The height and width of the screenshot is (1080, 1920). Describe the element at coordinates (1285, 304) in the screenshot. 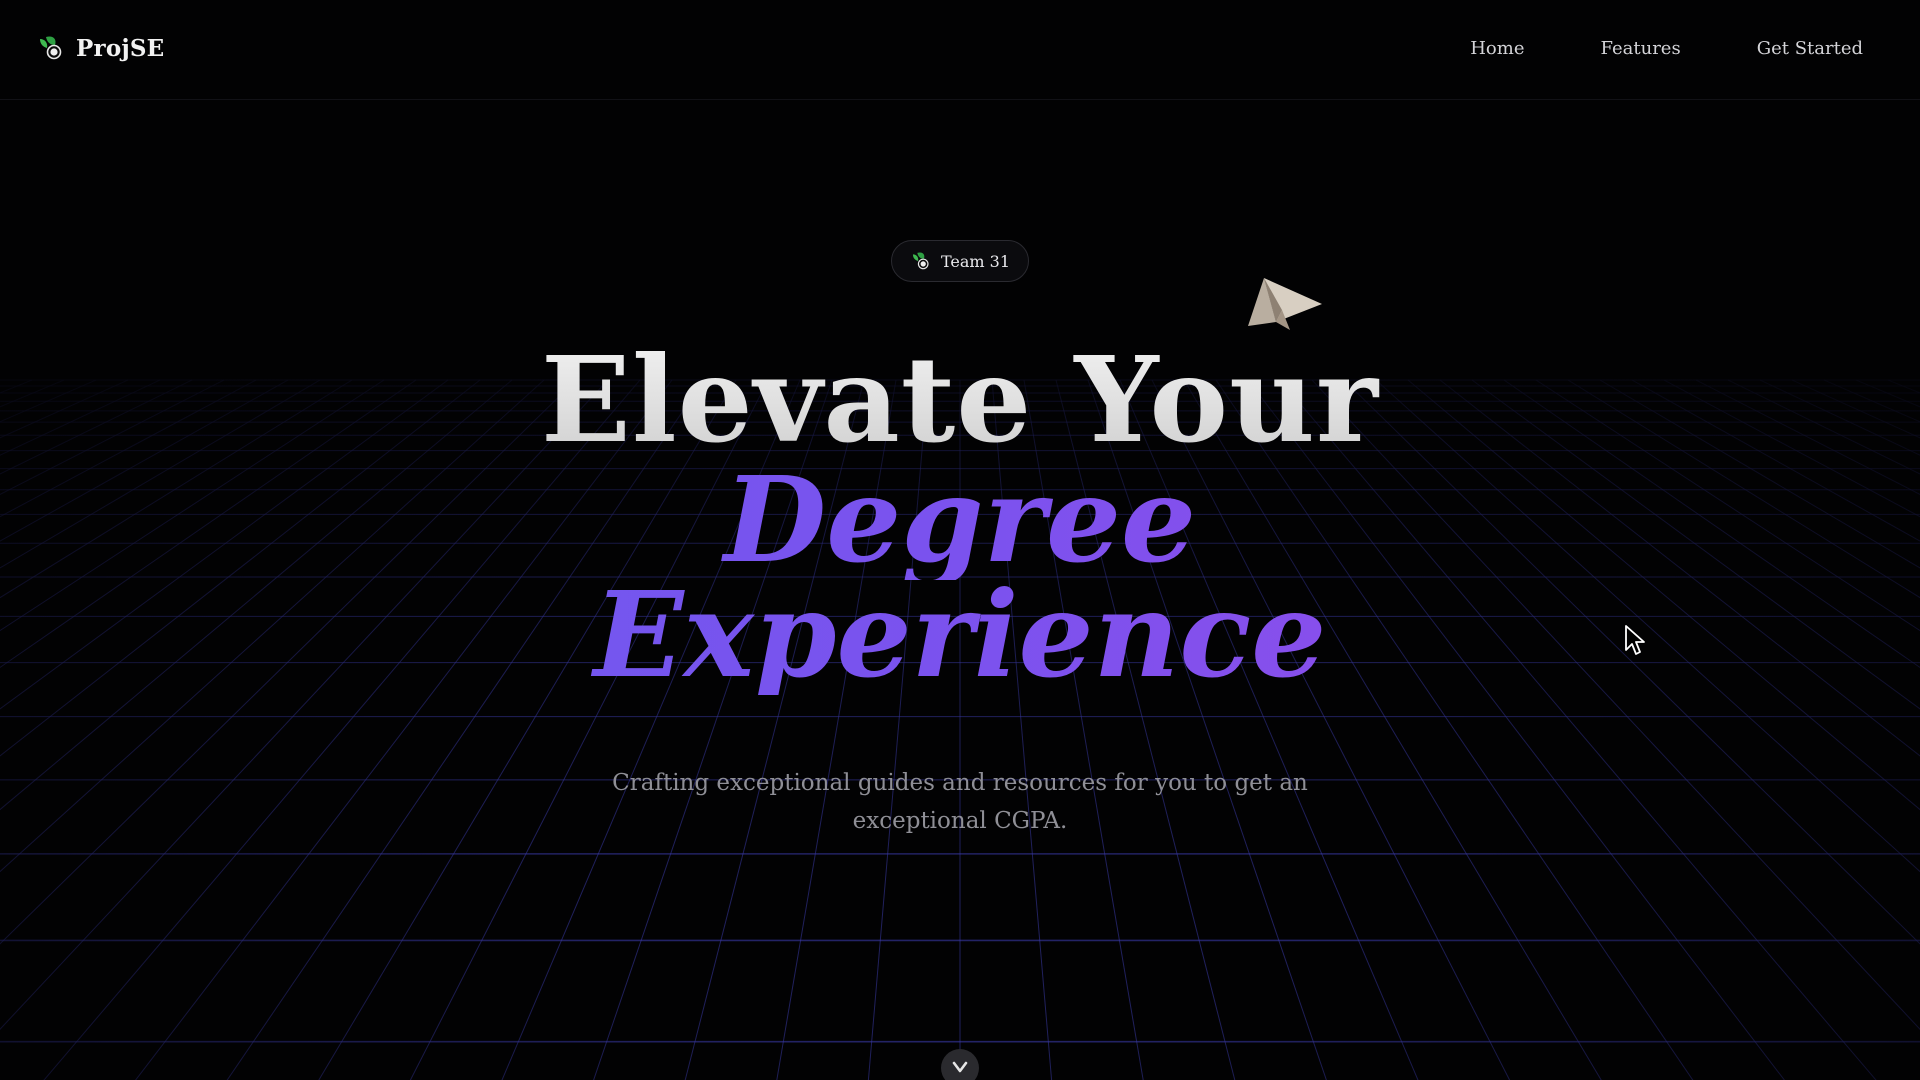

I see `paper-plane-icon` at that location.